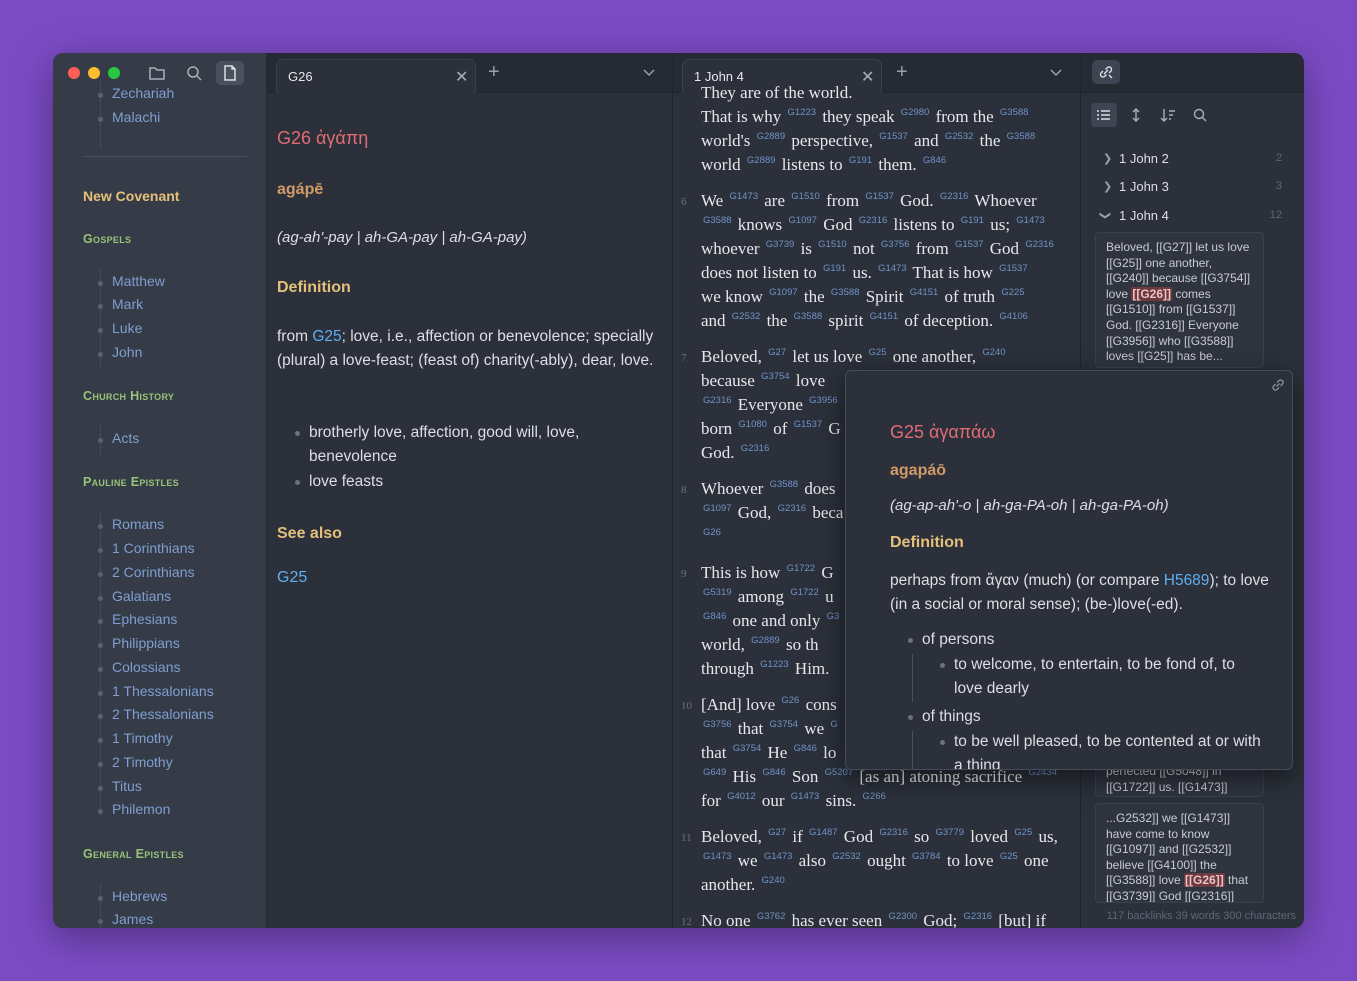 The width and height of the screenshot is (1357, 981). Describe the element at coordinates (1144, 215) in the screenshot. I see `backlink-file-1-john-4: 1 John 4` at that location.